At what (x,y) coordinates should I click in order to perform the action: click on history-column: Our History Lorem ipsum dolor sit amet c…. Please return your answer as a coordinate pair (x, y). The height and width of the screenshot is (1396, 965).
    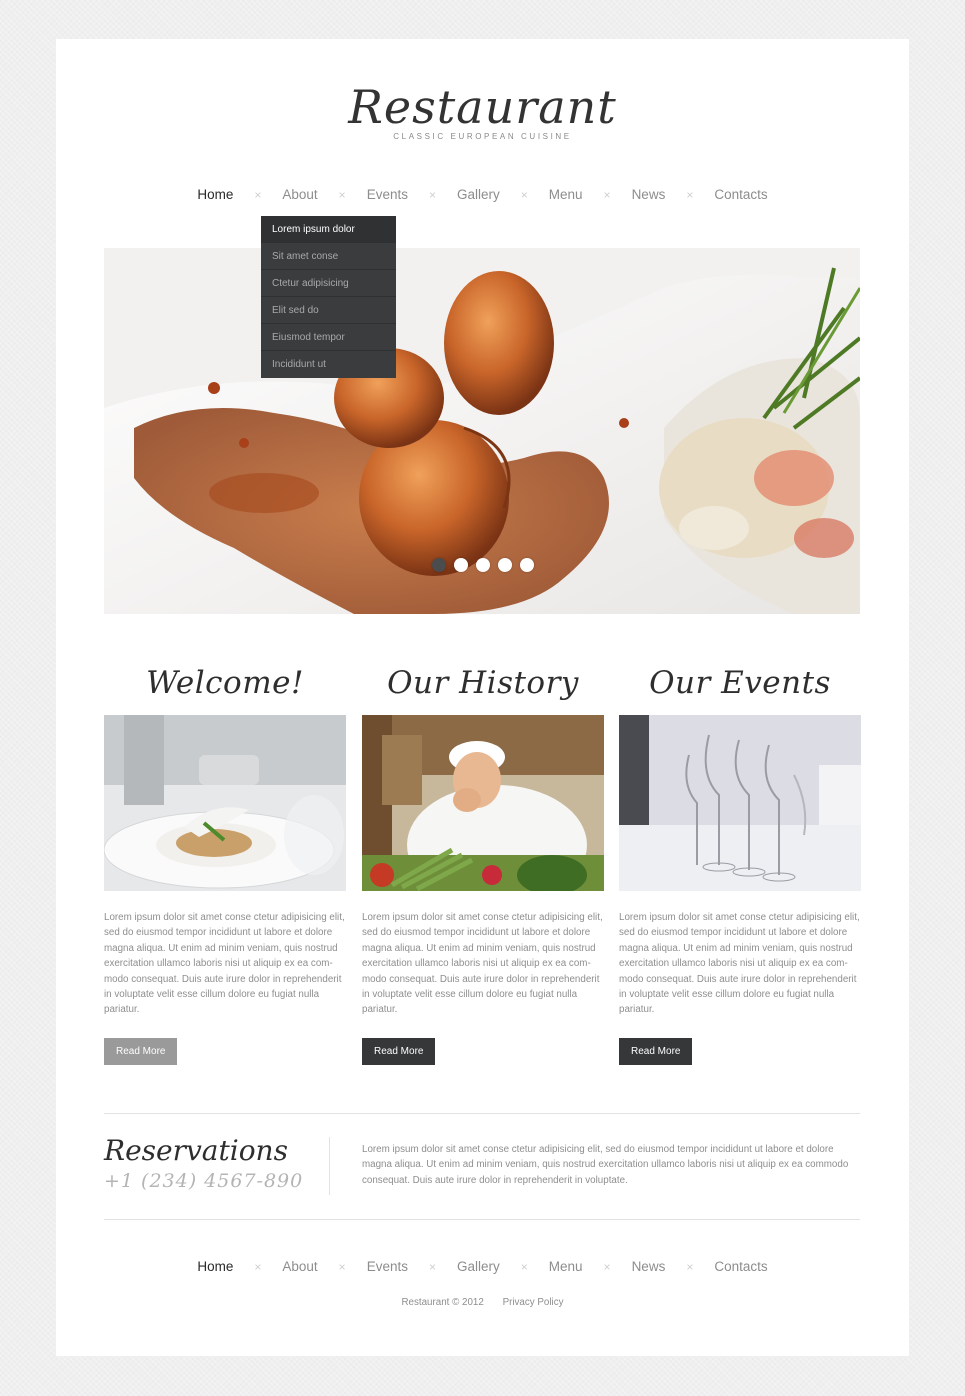
    Looking at the image, I should click on (483, 860).